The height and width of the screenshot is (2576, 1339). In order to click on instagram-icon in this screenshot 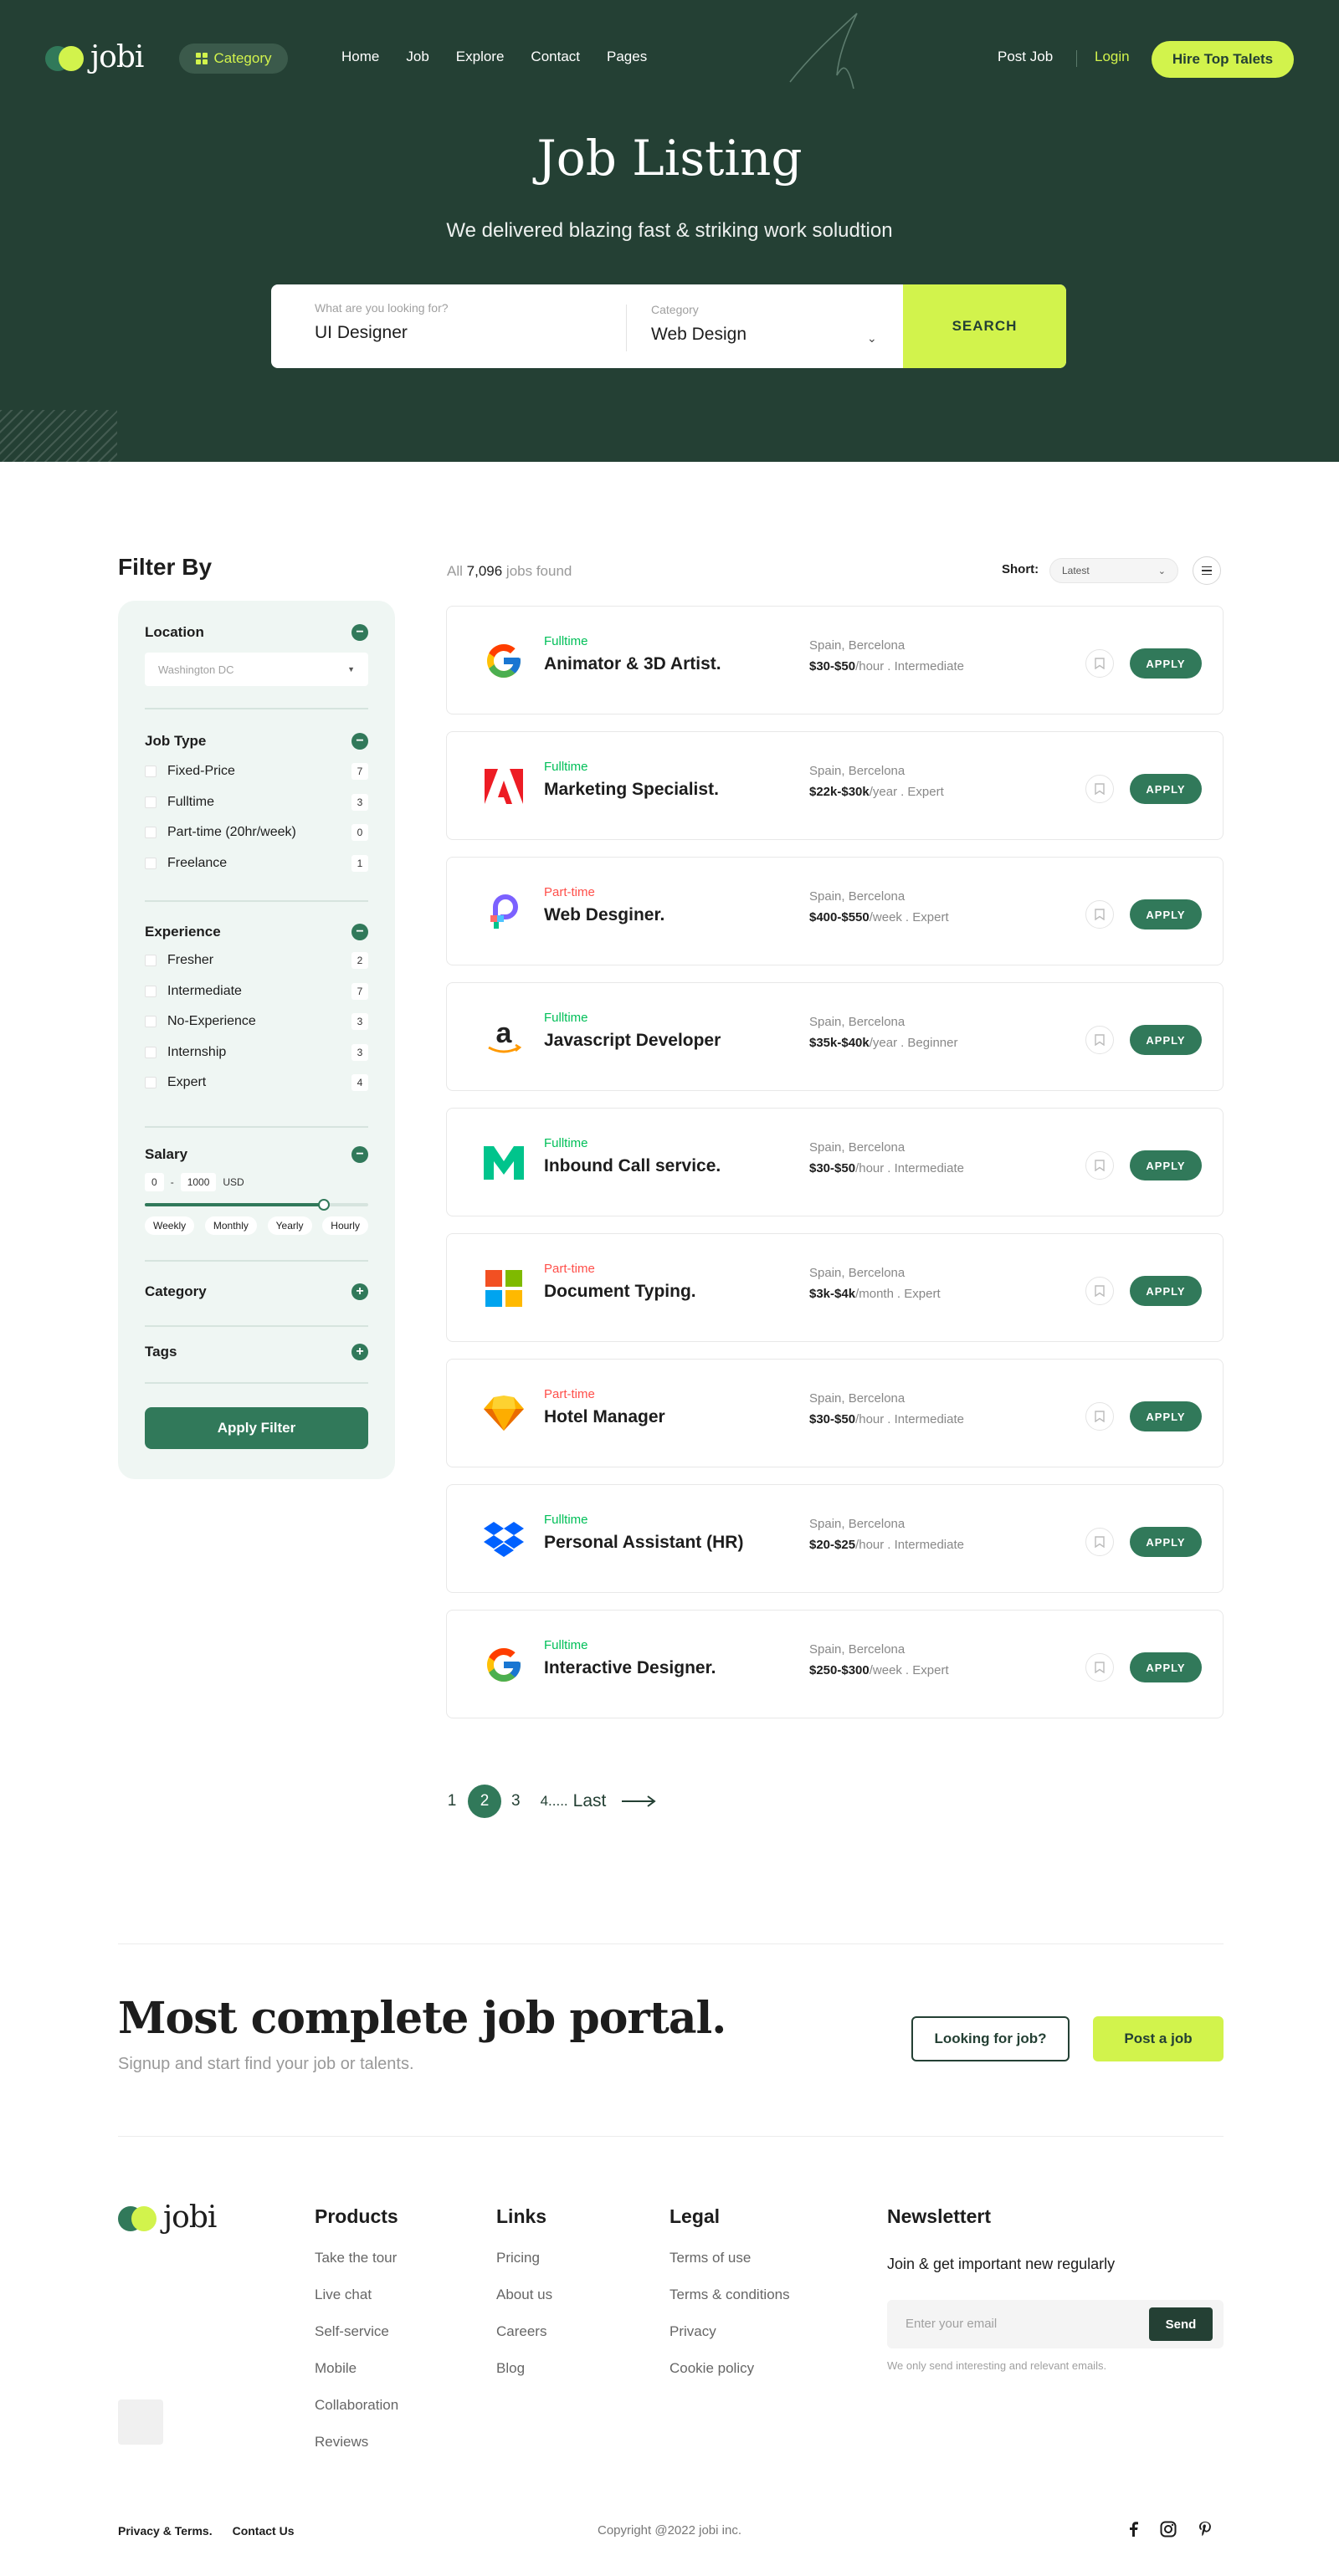, I will do `click(1168, 2530)`.